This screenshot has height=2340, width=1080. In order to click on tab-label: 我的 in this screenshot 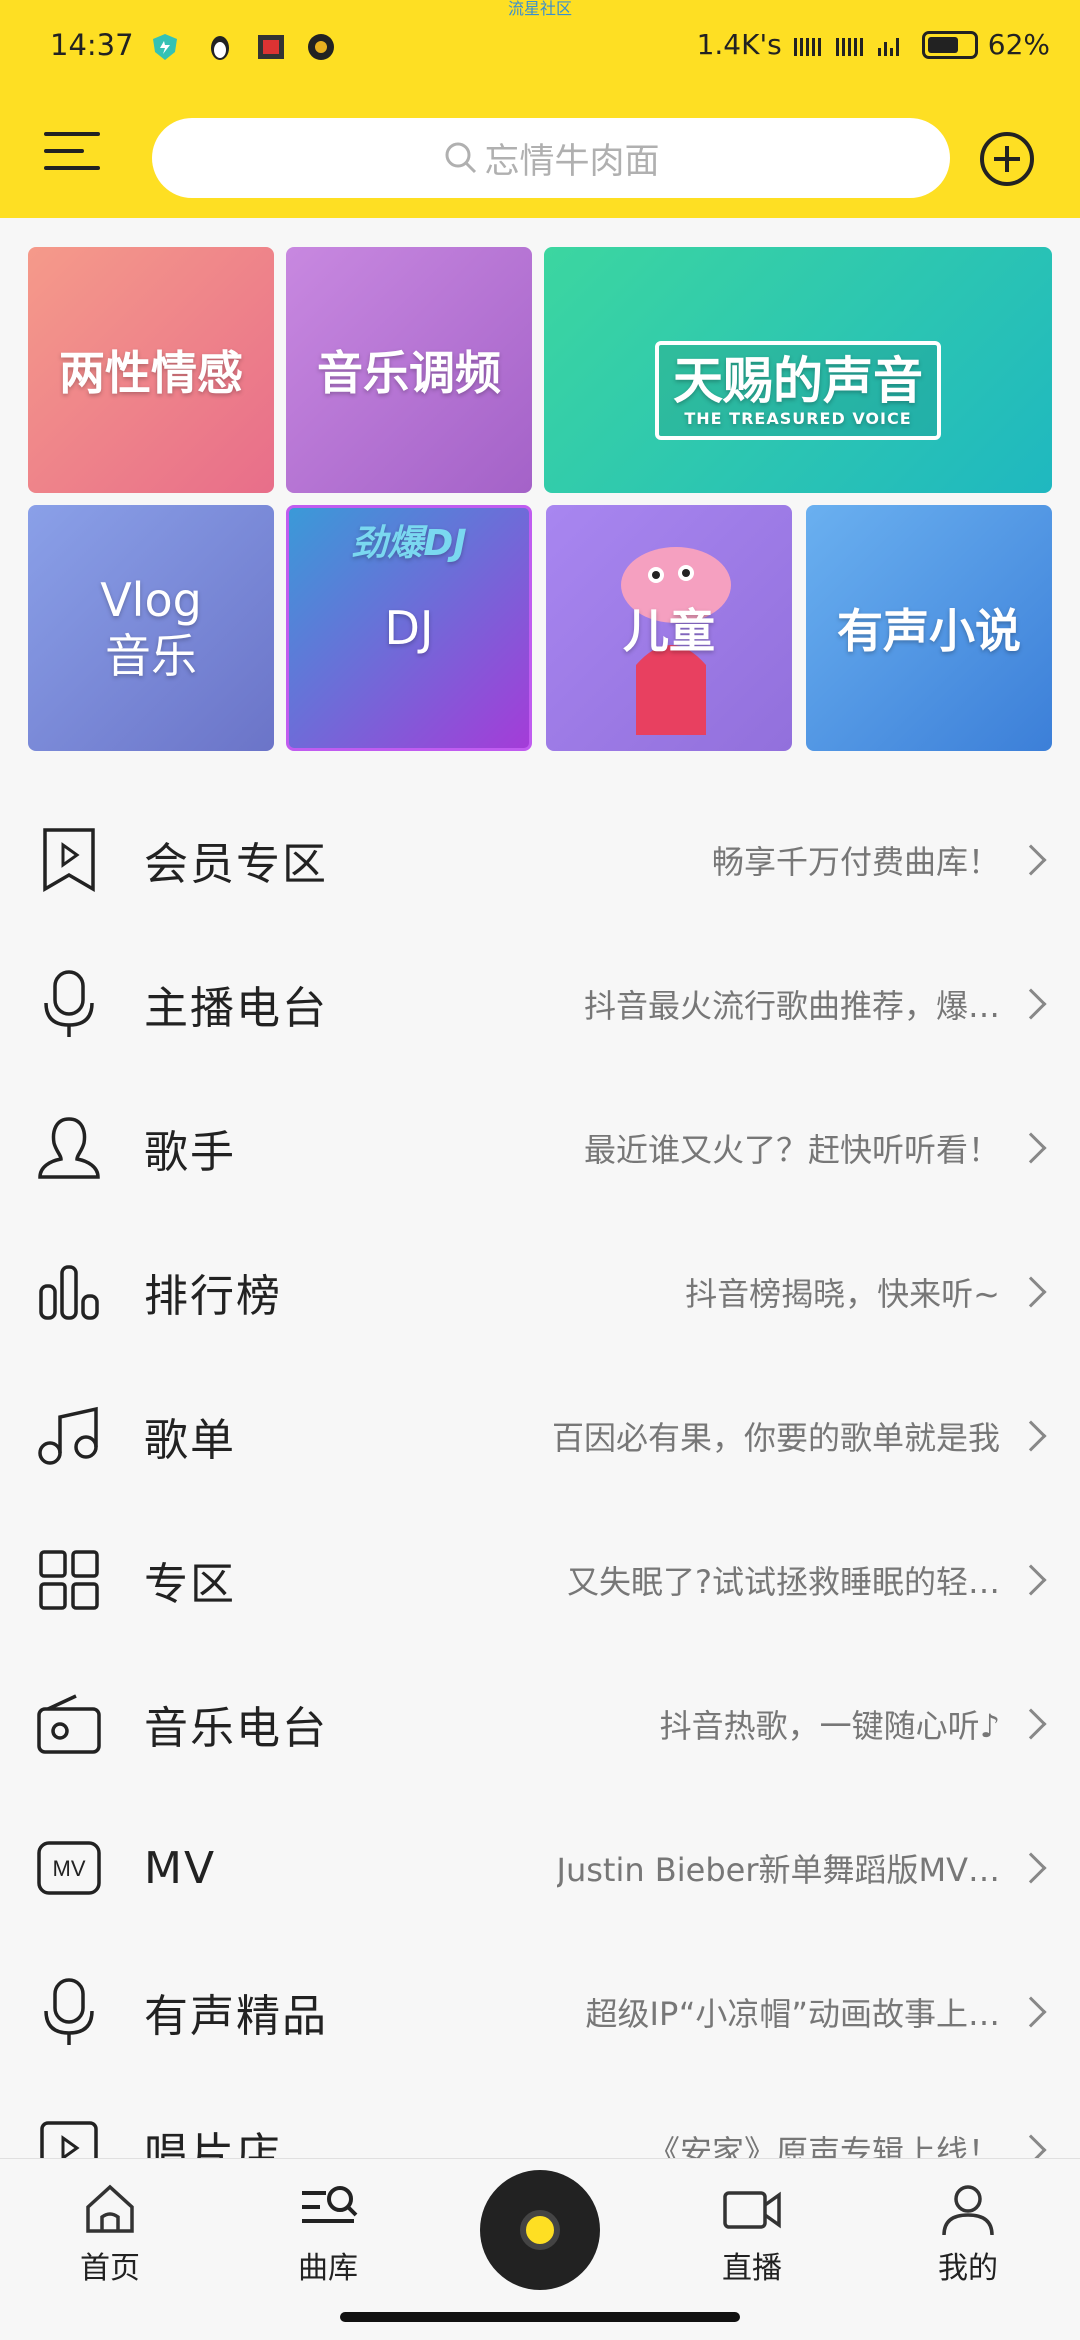, I will do `click(968, 2268)`.